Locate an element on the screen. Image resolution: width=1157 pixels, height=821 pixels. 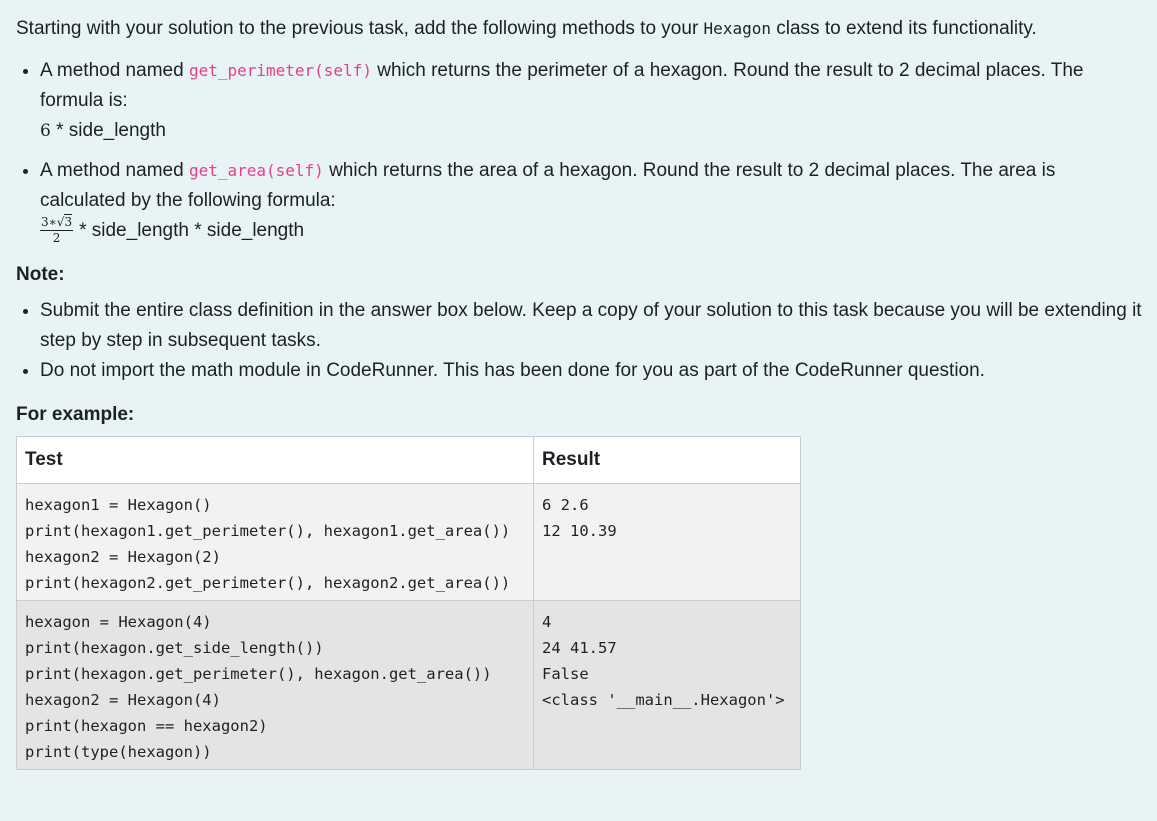
formula-text: * side_length * side_length is located at coordinates (192, 230).